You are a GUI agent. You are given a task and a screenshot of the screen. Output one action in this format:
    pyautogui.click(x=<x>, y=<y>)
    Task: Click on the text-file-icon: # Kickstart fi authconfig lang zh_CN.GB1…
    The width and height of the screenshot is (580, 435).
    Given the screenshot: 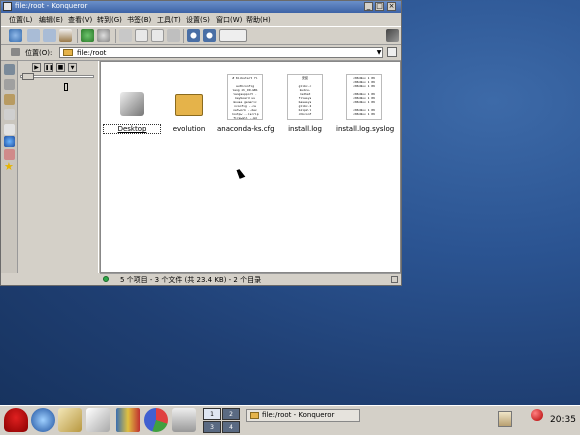 What is the action you would take?
    pyautogui.click(x=245, y=97)
    